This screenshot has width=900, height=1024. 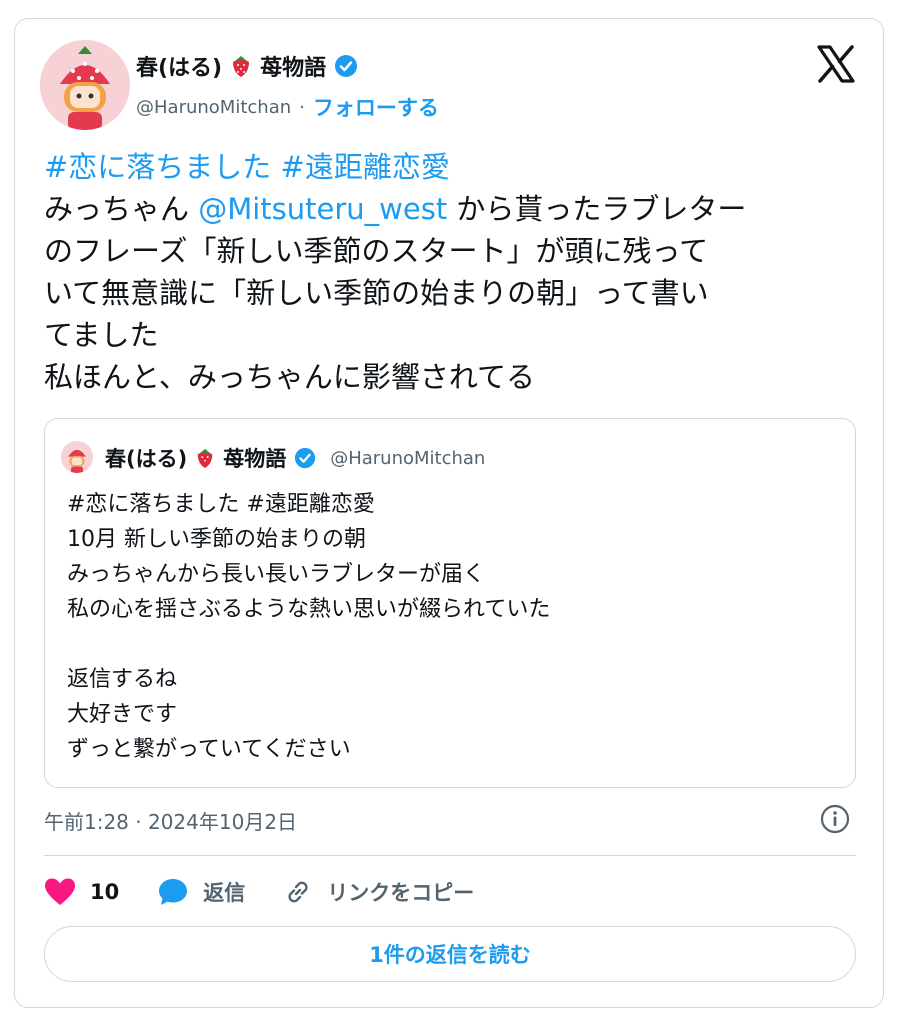 What do you see at coordinates (122, 714) in the screenshot?
I see `quoted-line: 大好きです` at bounding box center [122, 714].